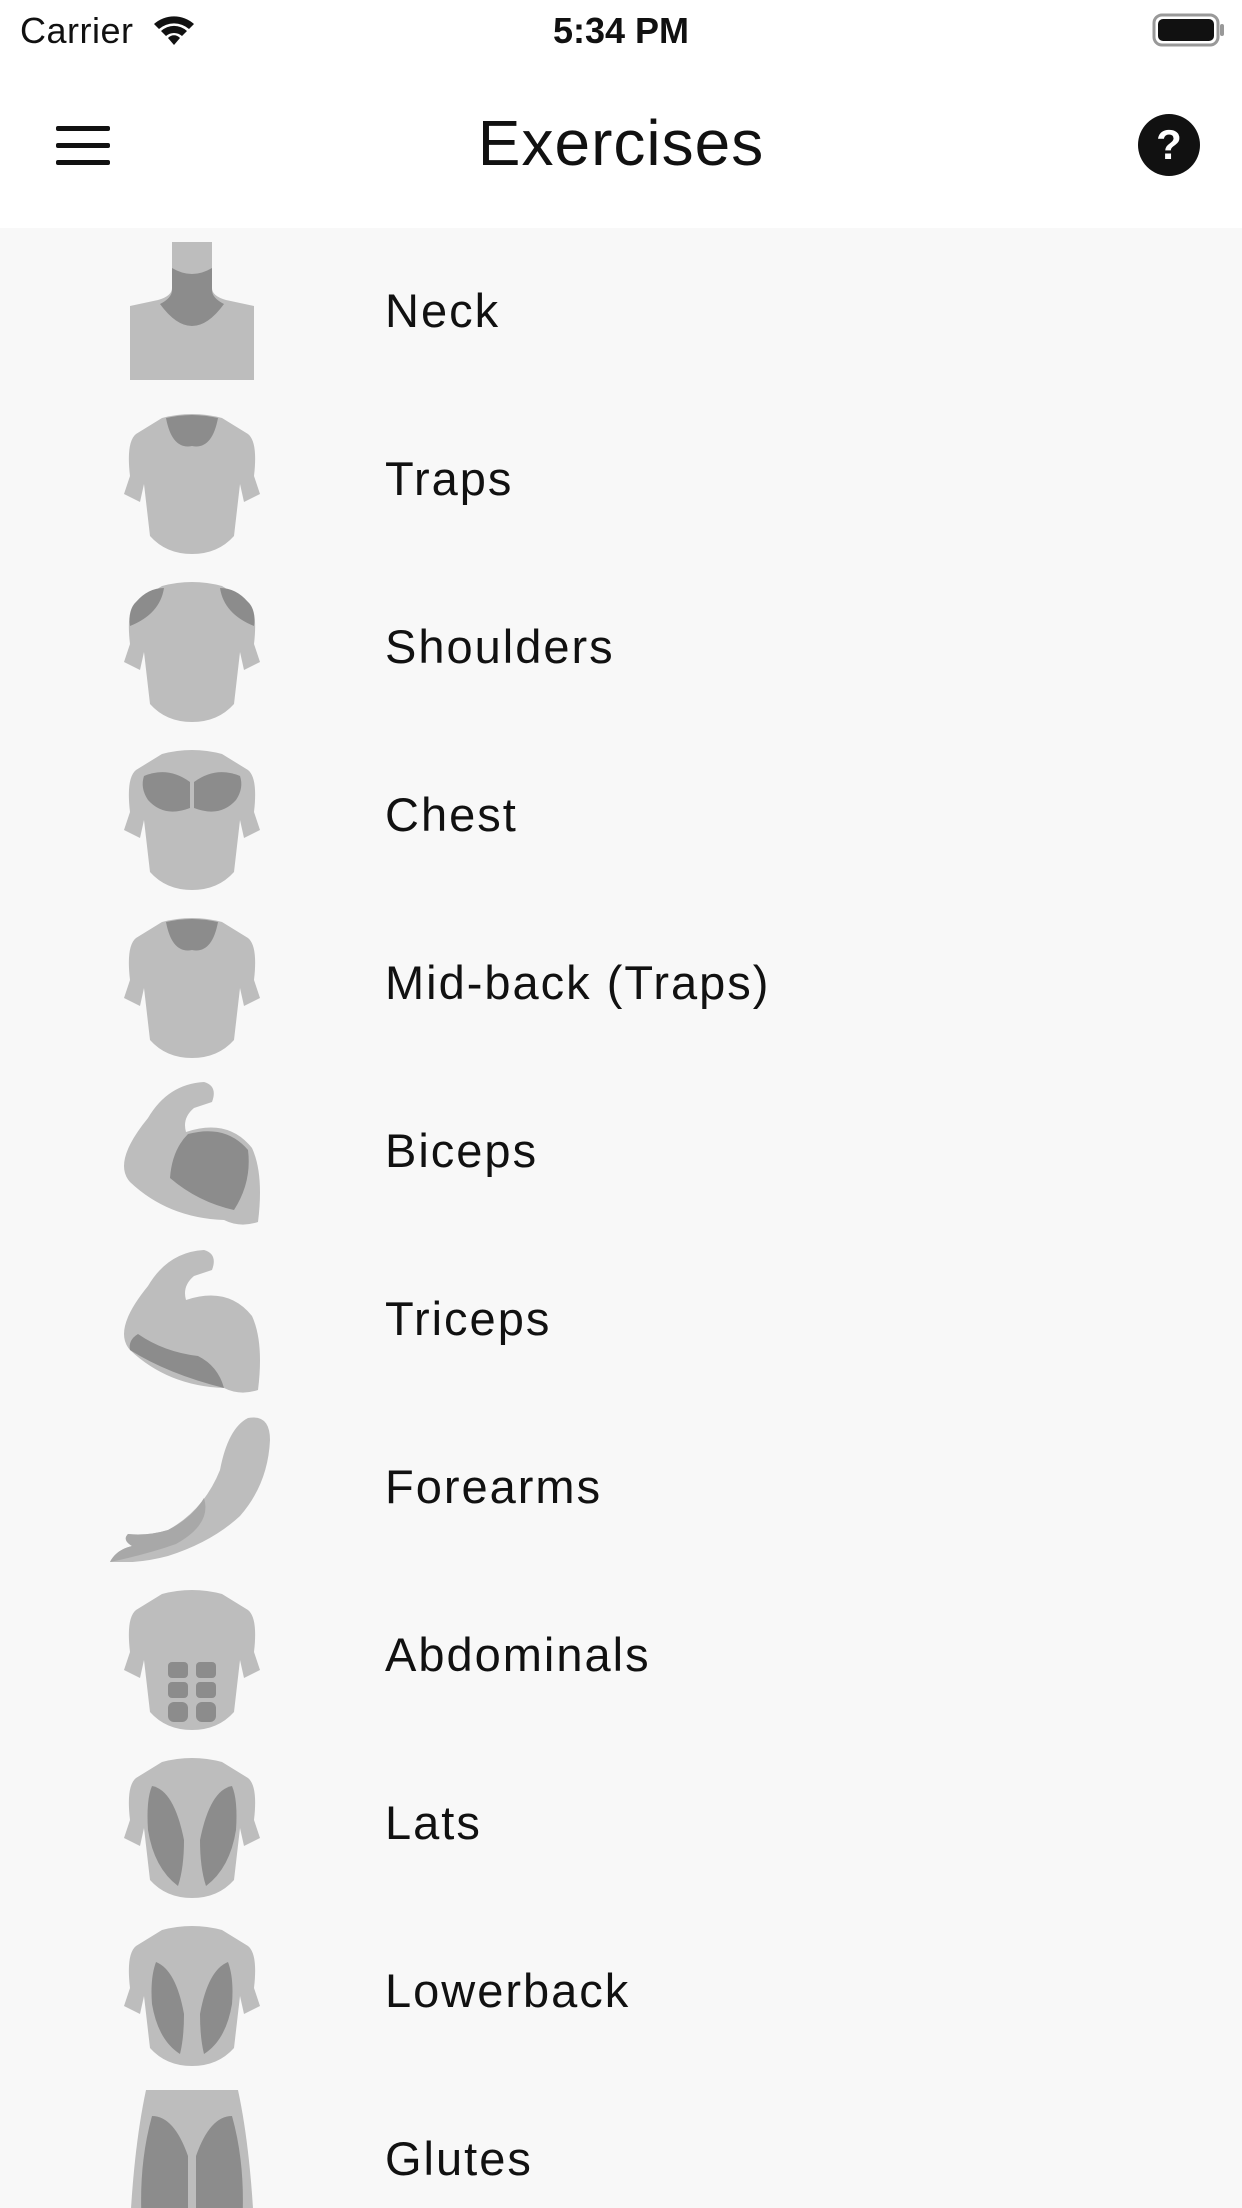 This screenshot has height=2208, width=1242. Describe the element at coordinates (621, 312) in the screenshot. I see `list-item-neck: Neck` at that location.